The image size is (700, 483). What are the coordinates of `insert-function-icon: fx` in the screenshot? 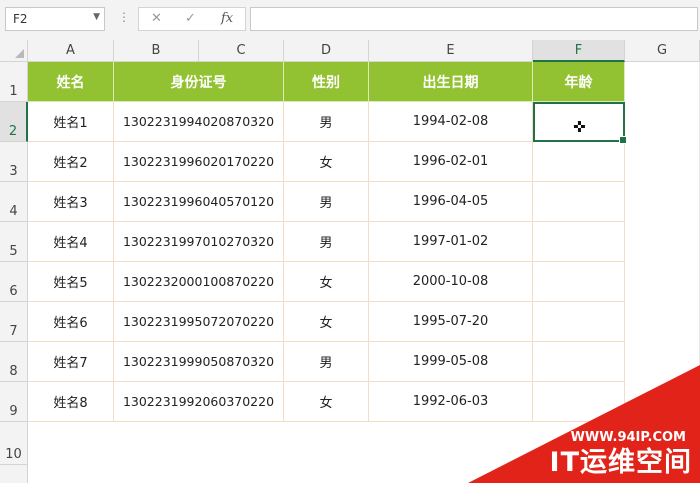 It's located at (227, 18).